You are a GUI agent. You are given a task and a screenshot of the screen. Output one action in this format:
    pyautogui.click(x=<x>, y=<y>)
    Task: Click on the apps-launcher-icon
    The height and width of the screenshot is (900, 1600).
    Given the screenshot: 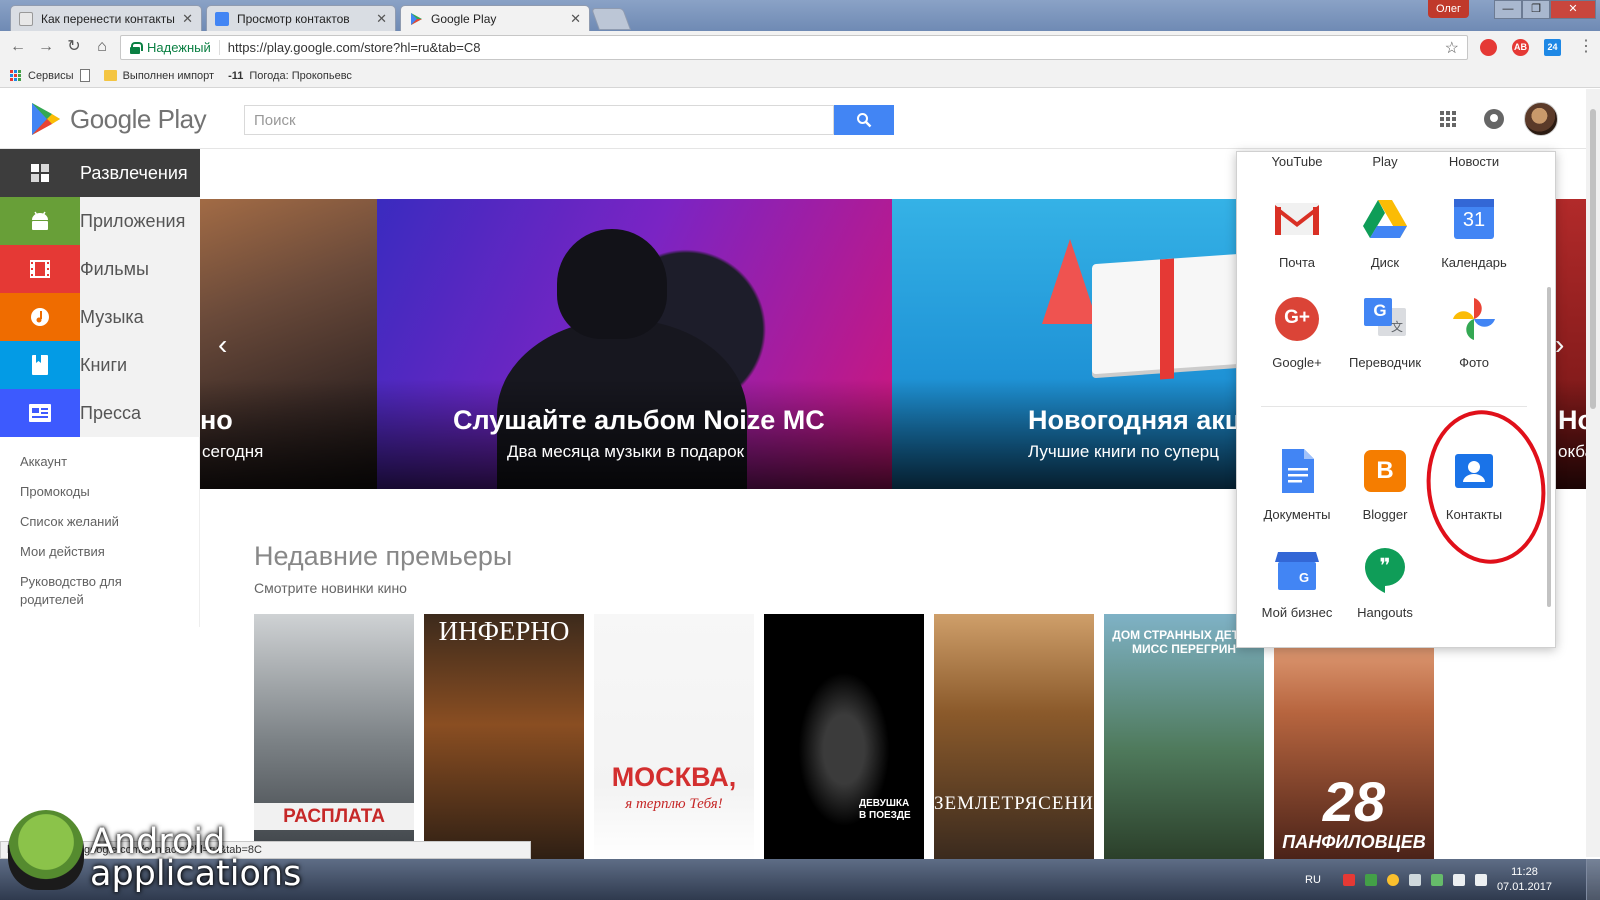 What is the action you would take?
    pyautogui.click(x=1448, y=119)
    